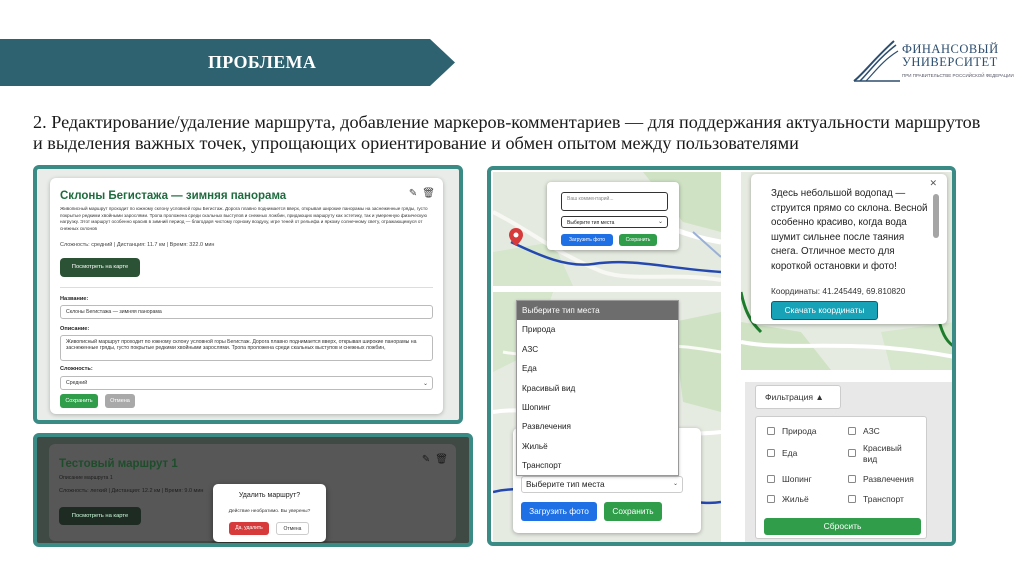 The image size is (1024, 574). I want to click on reset-filter-button: Сбросить, so click(842, 526).